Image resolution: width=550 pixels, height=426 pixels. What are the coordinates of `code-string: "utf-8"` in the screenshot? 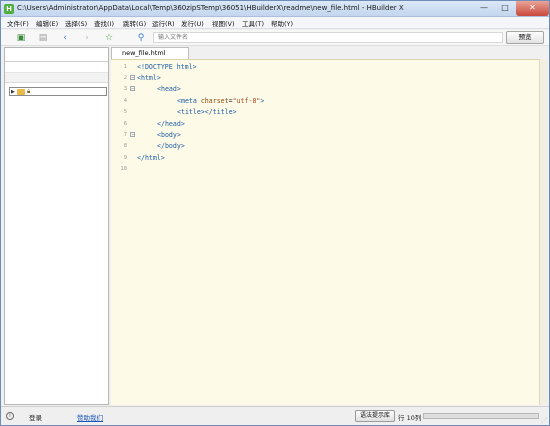 It's located at (246, 101).